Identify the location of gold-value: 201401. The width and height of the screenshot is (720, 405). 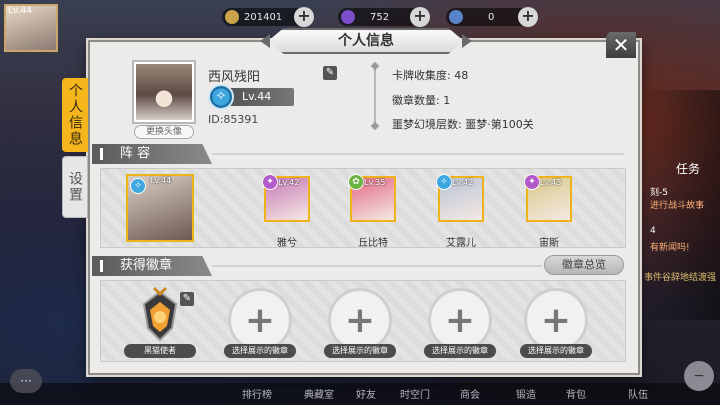
(263, 17).